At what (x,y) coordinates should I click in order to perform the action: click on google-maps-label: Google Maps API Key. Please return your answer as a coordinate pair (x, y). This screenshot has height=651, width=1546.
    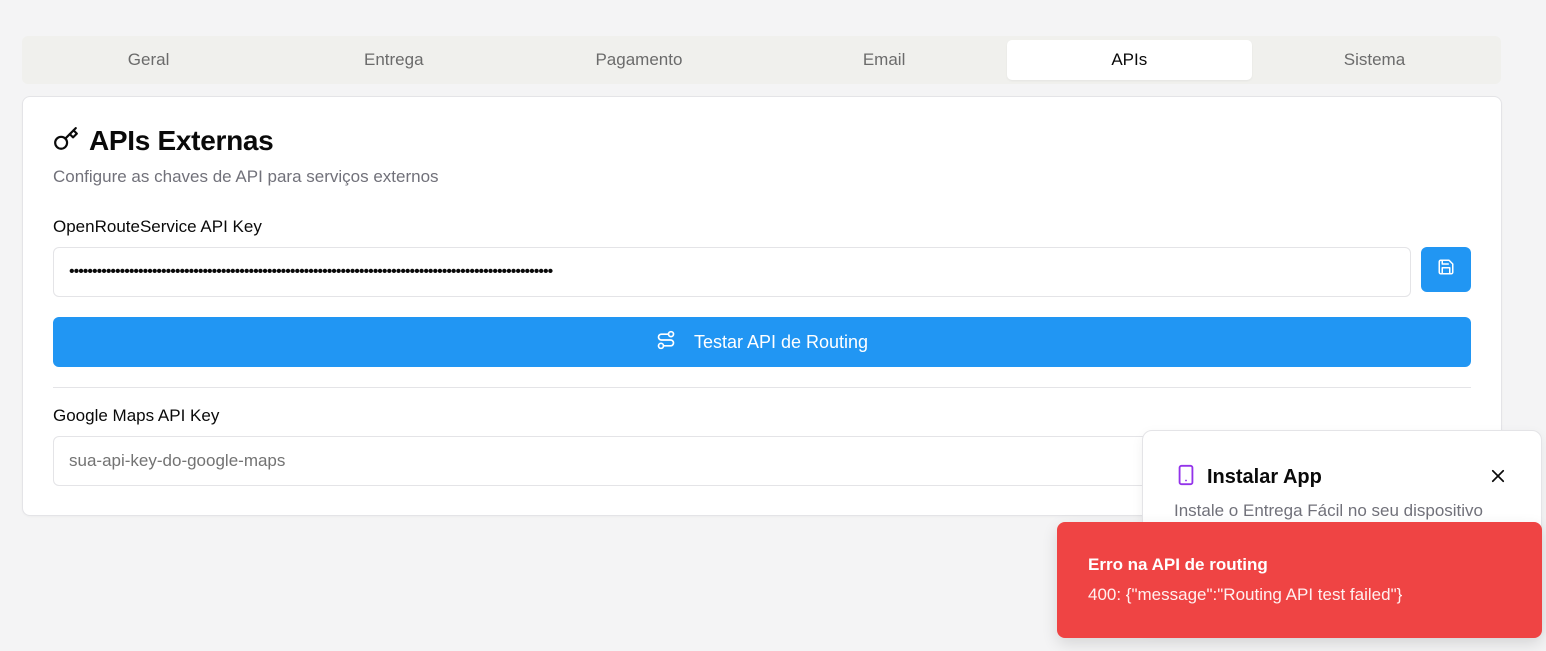
    Looking at the image, I should click on (136, 415).